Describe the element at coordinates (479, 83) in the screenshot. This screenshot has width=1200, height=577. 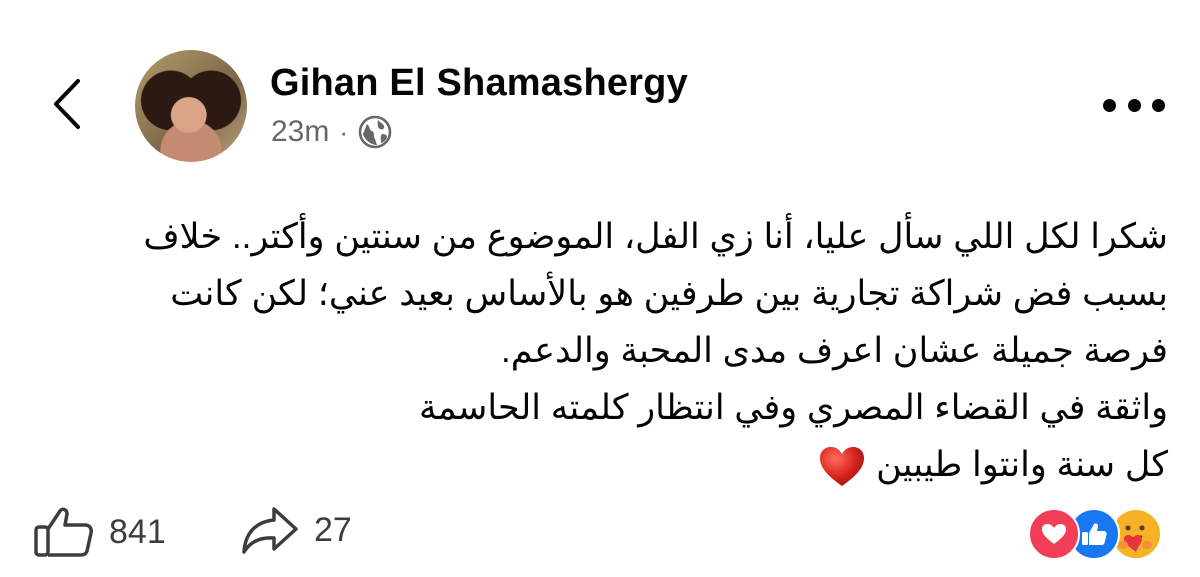
I see `author-name: Gihan El Shamashergy` at that location.